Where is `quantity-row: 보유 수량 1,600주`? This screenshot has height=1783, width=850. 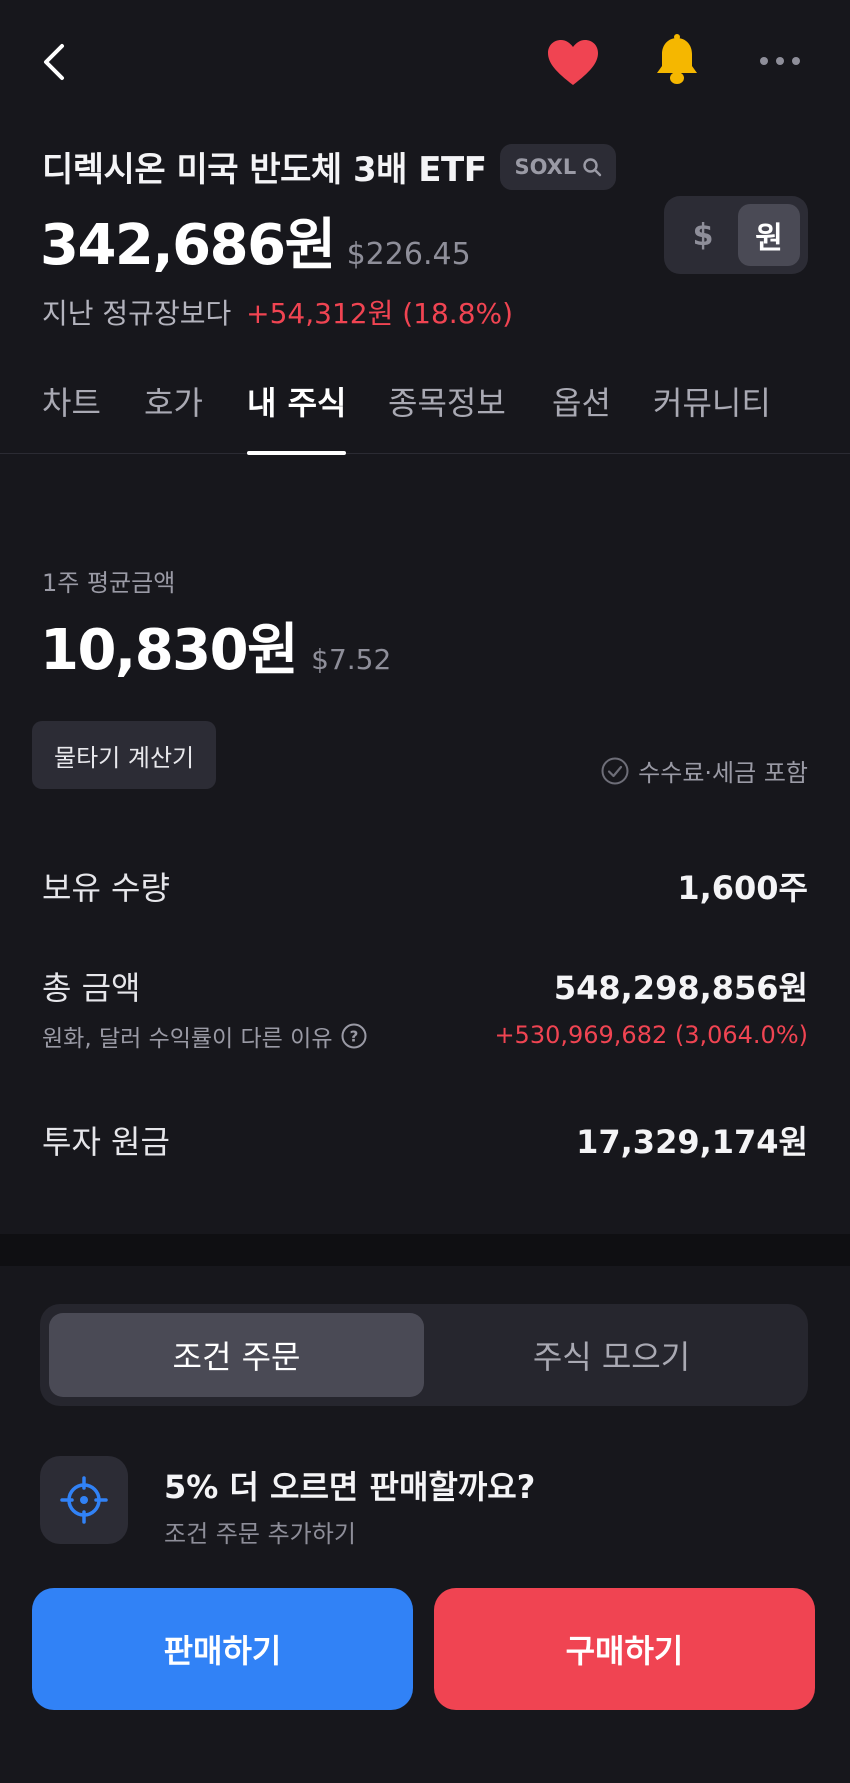
quantity-row: 보유 수량 1,600주 is located at coordinates (425, 886).